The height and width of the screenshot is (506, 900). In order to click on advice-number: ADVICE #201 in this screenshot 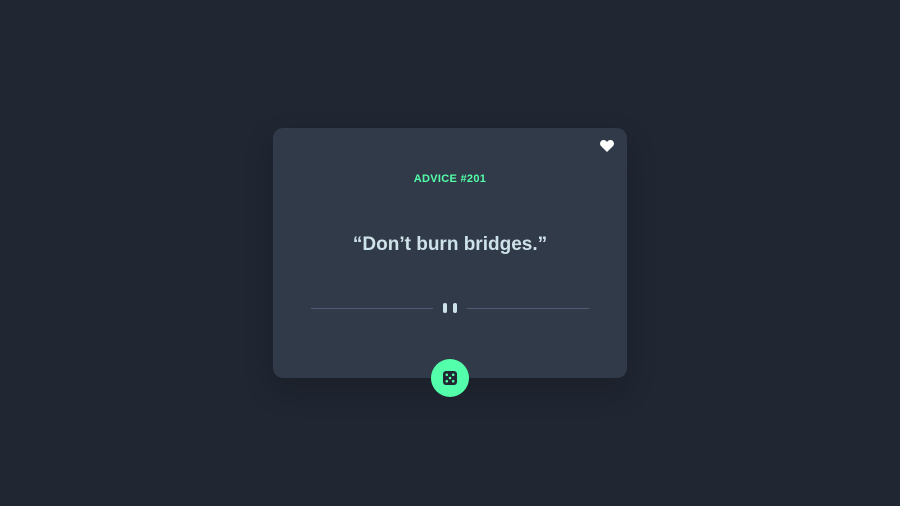, I will do `click(450, 179)`.